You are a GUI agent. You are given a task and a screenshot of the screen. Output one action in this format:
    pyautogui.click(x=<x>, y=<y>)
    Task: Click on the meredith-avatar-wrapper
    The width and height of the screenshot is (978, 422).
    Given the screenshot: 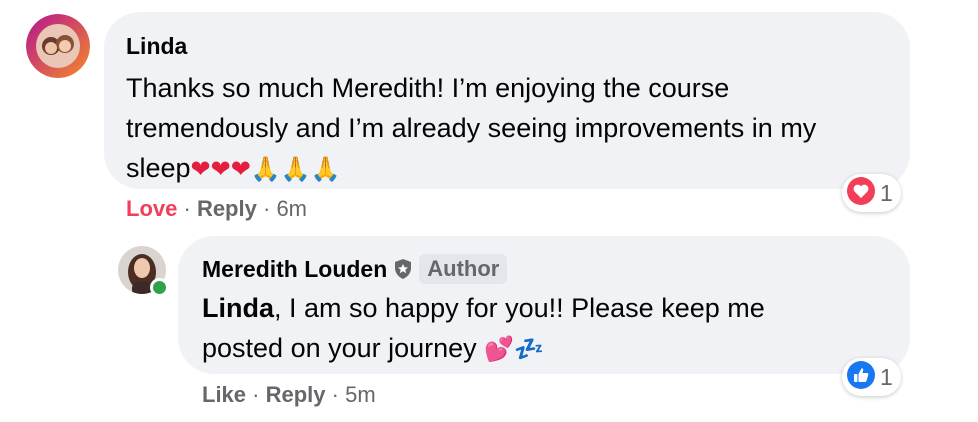 What is the action you would take?
    pyautogui.click(x=143, y=271)
    